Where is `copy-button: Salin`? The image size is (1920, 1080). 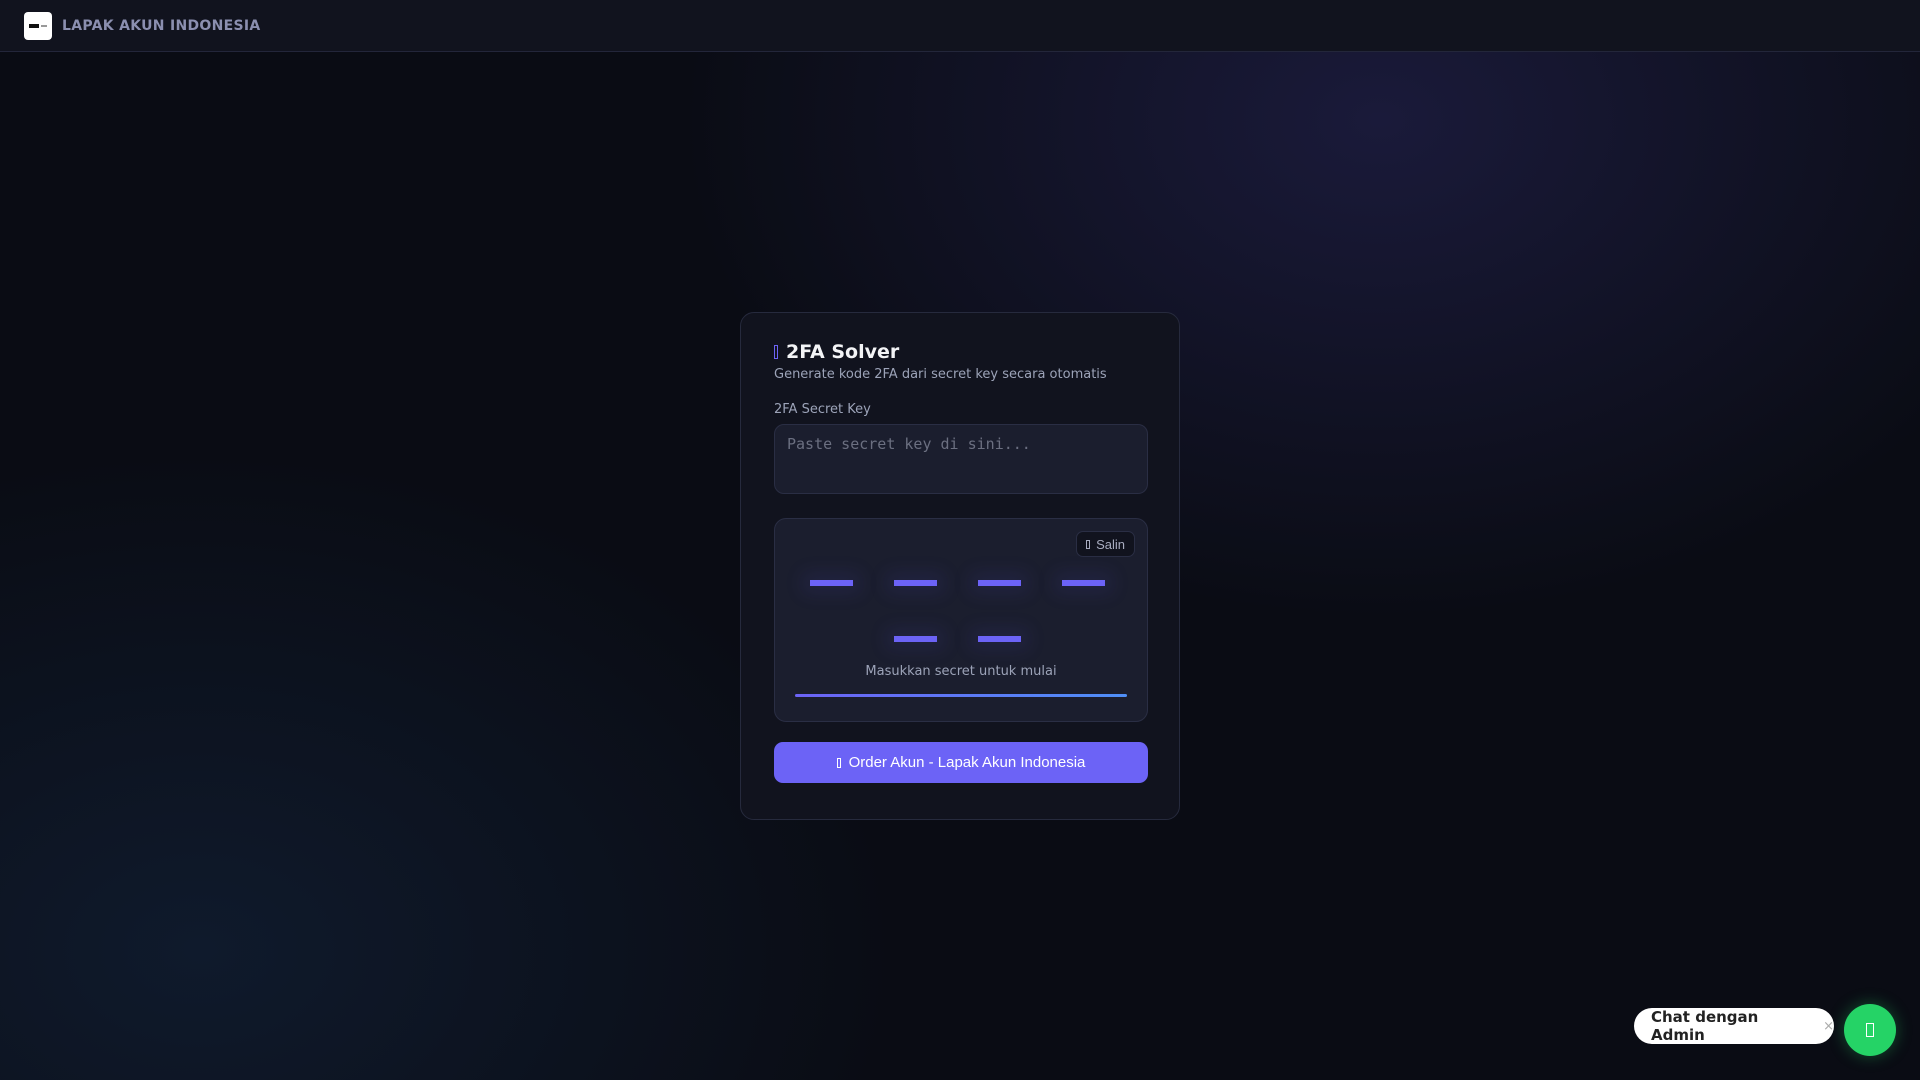 copy-button: Salin is located at coordinates (1105, 544).